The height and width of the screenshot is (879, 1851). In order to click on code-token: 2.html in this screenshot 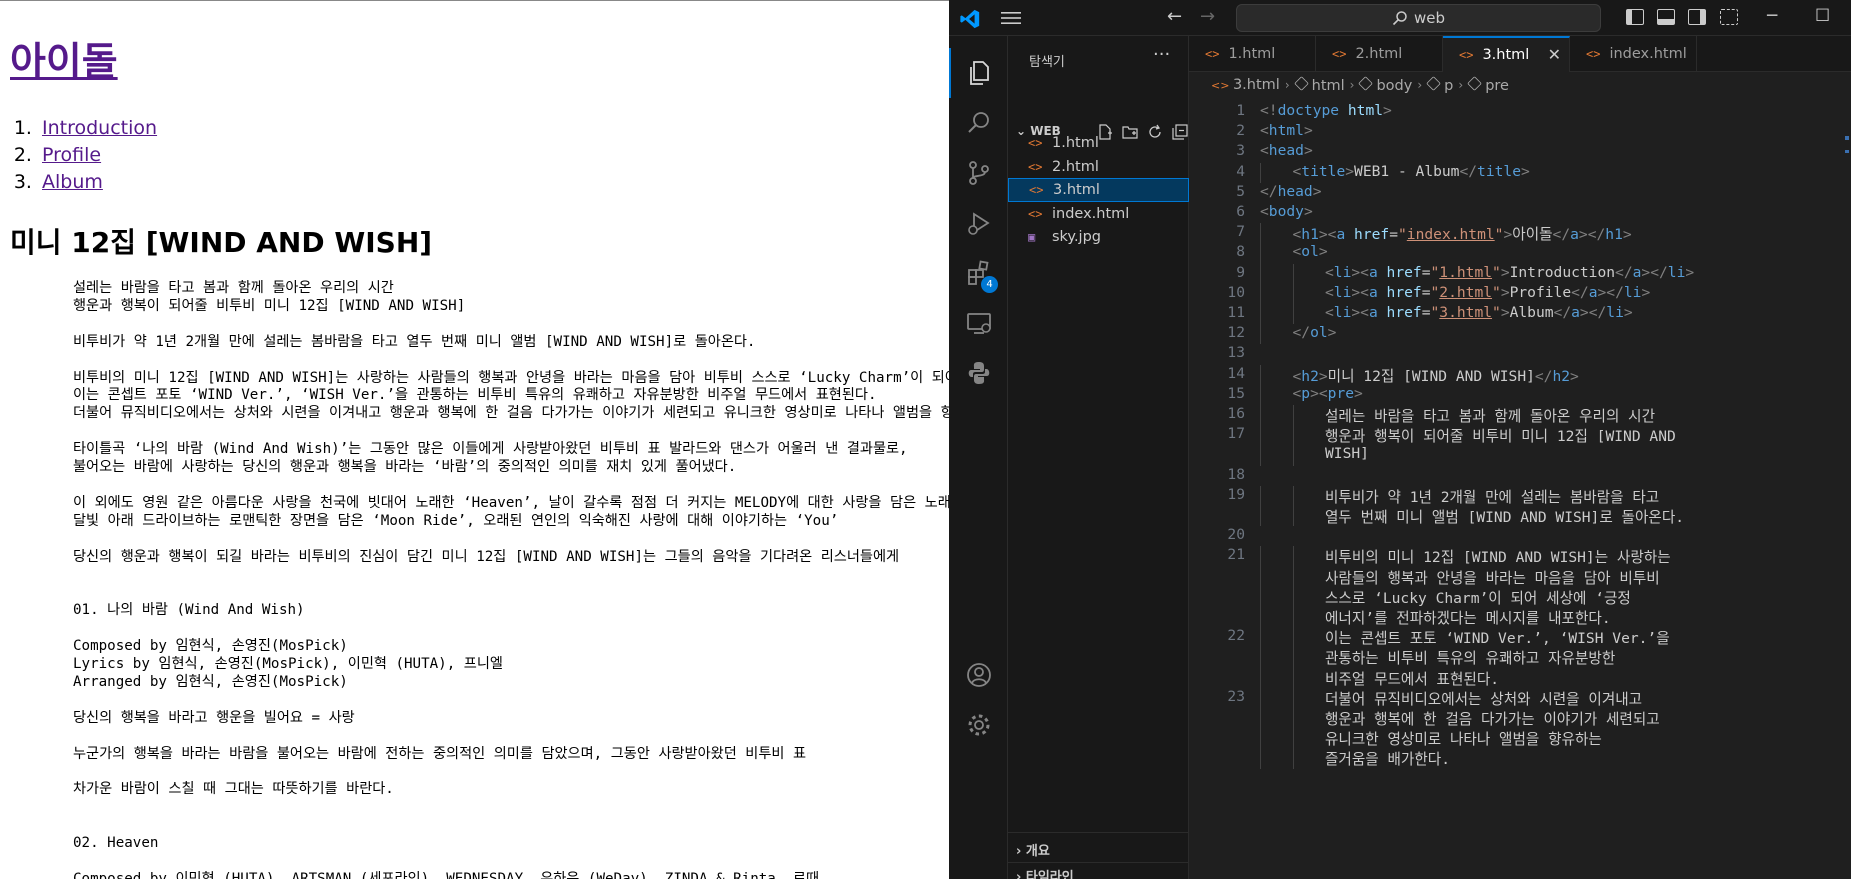, I will do `click(1466, 292)`.